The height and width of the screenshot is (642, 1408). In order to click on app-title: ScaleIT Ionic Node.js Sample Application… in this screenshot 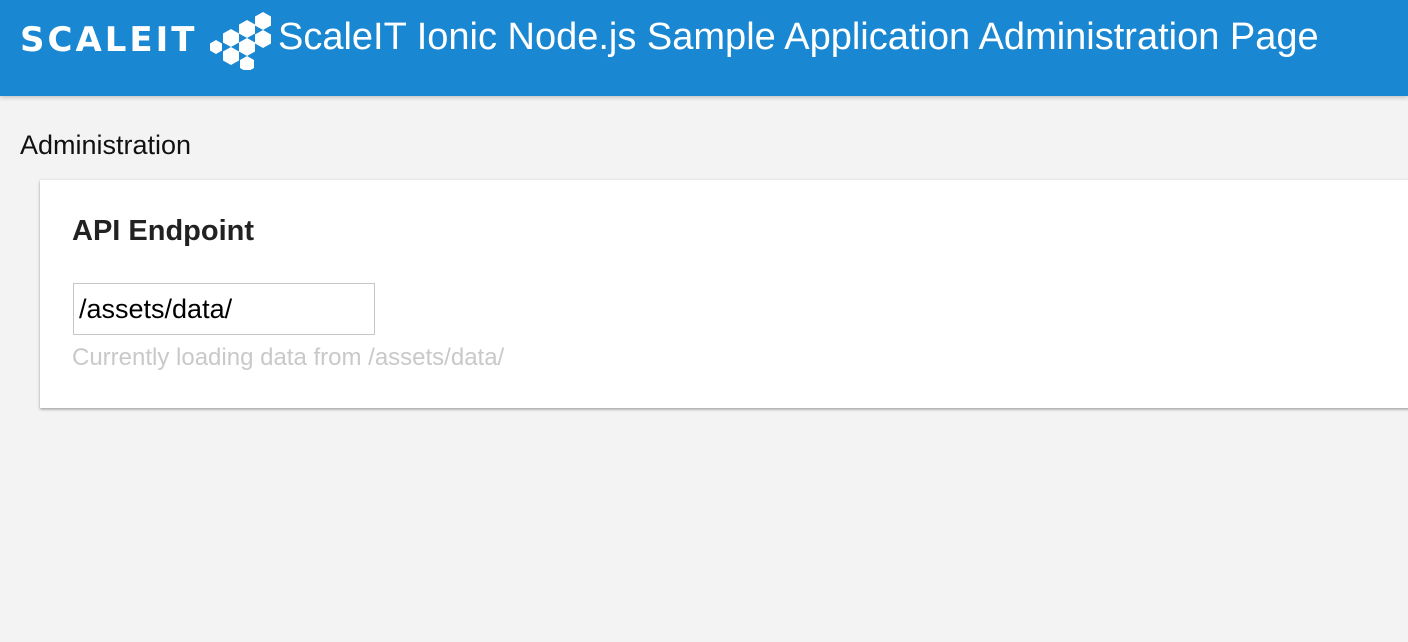, I will do `click(798, 37)`.